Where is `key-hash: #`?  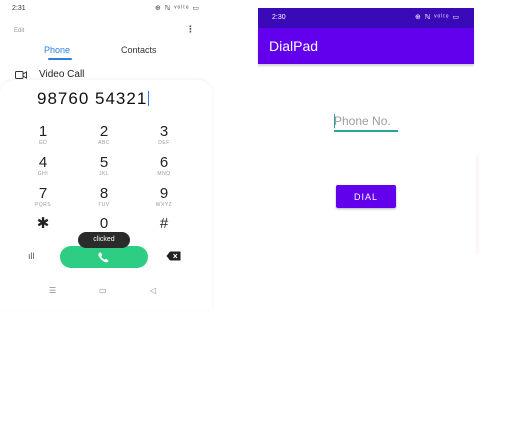
key-hash: # is located at coordinates (164, 231).